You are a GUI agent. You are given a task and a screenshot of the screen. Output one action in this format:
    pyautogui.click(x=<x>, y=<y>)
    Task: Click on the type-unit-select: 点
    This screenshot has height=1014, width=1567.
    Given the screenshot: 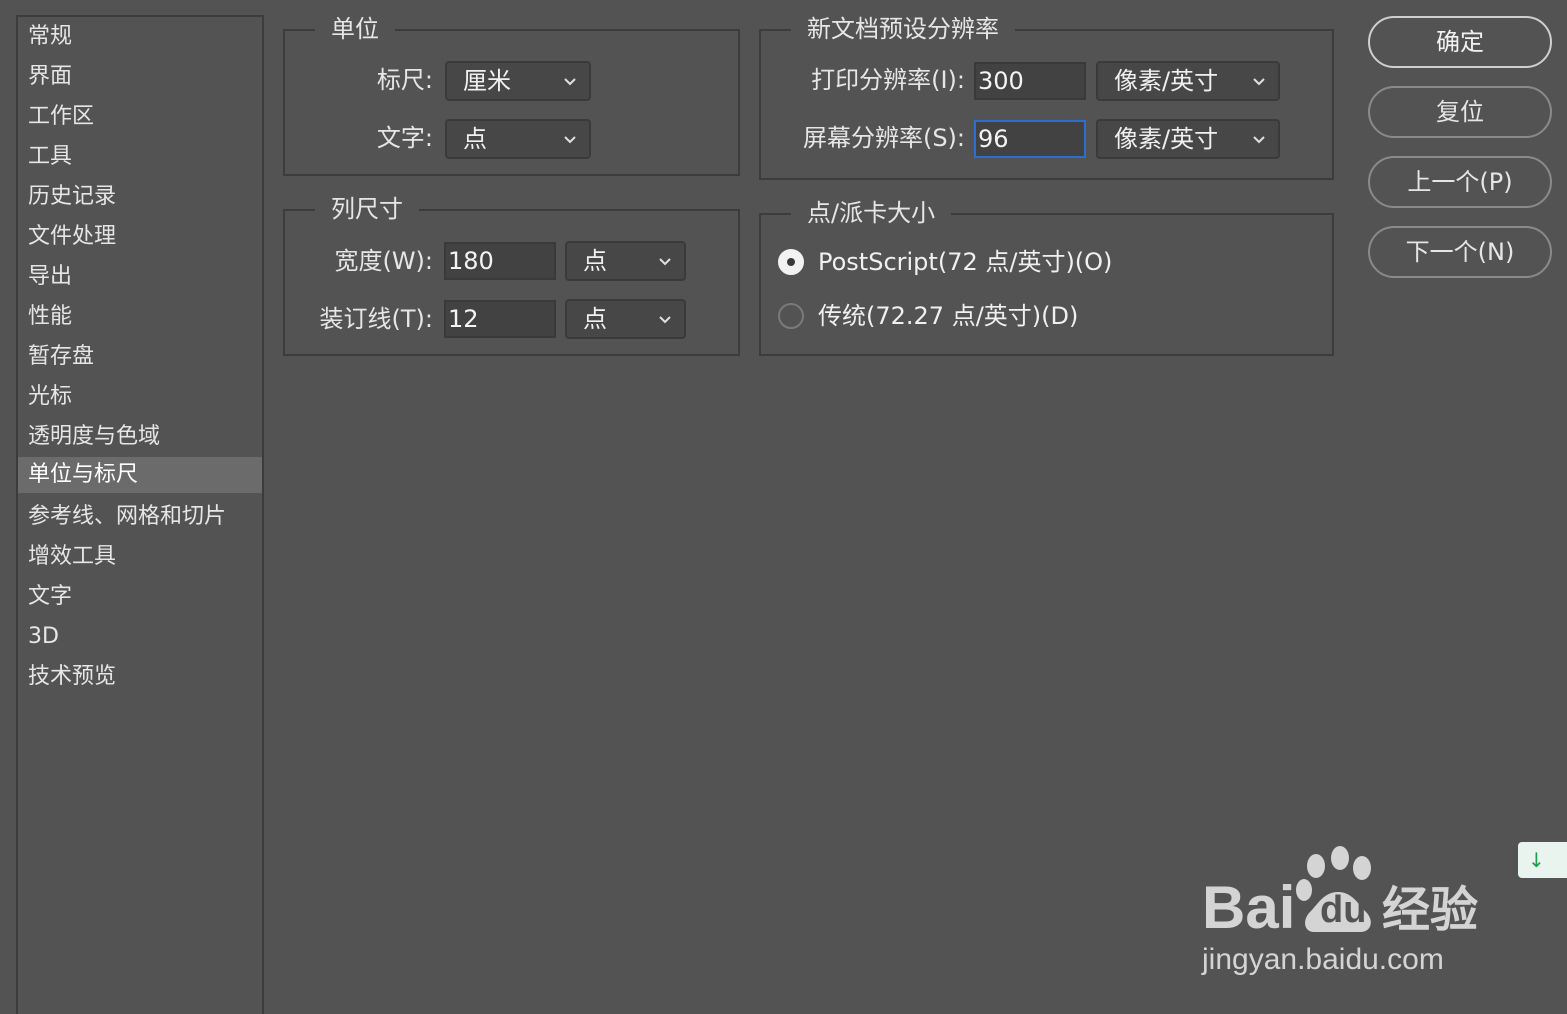 What is the action you would take?
    pyautogui.click(x=518, y=139)
    